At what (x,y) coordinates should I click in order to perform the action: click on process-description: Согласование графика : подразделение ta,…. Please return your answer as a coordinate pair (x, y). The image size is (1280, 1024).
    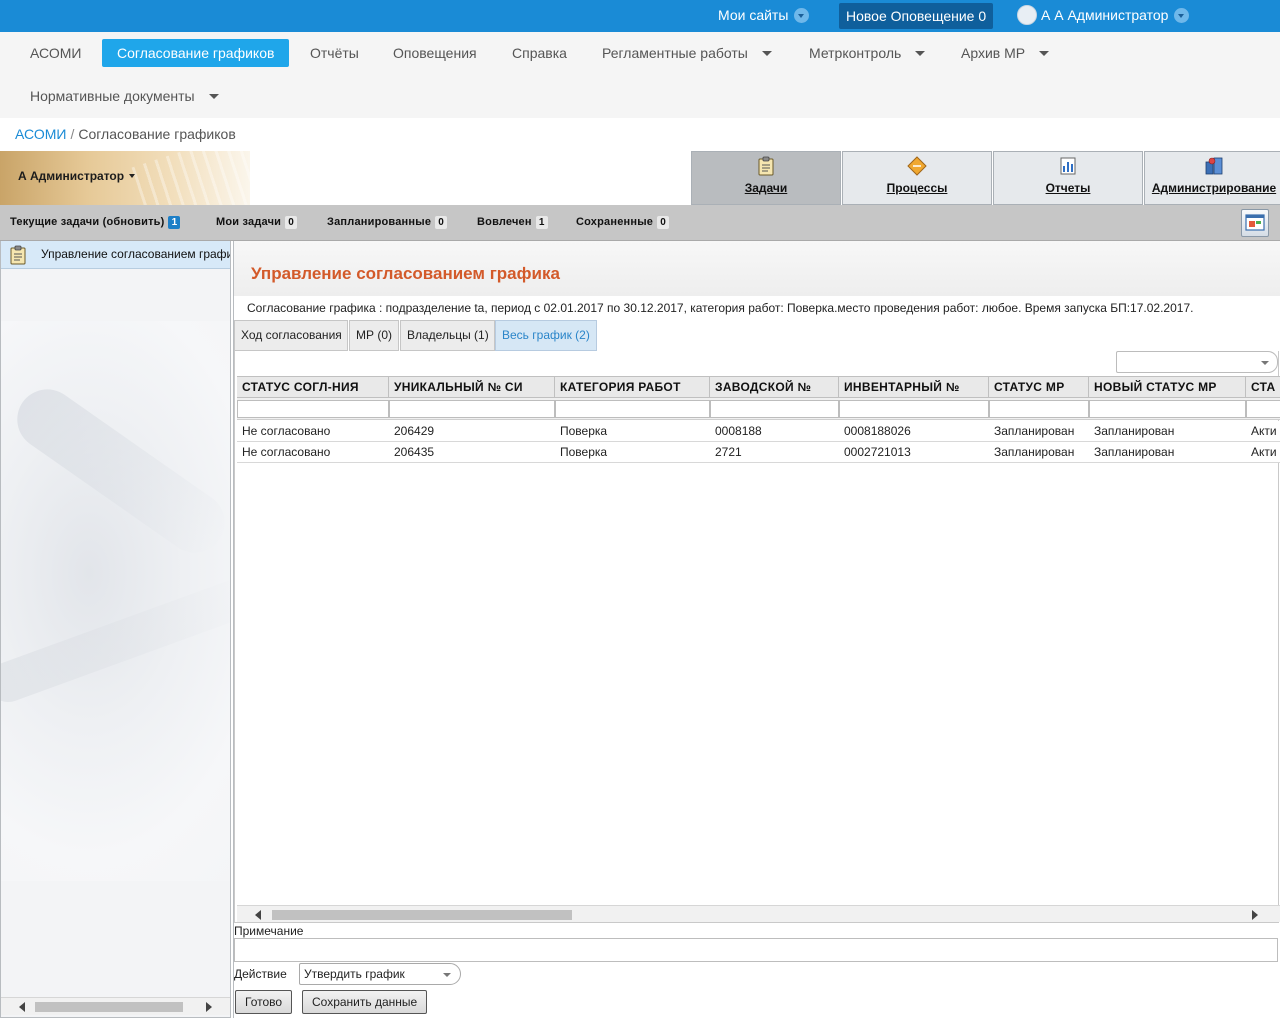
    Looking at the image, I should click on (720, 308).